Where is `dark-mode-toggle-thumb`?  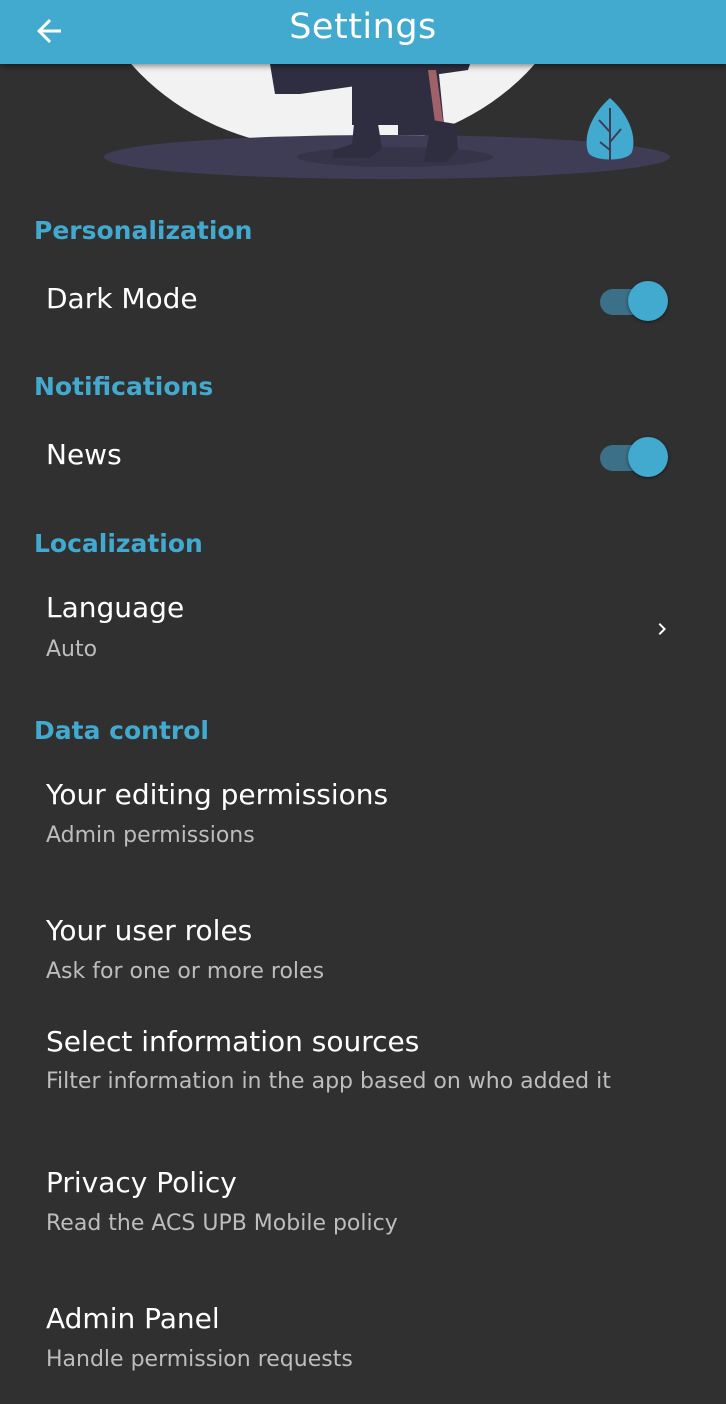
dark-mode-toggle-thumb is located at coordinates (648, 301).